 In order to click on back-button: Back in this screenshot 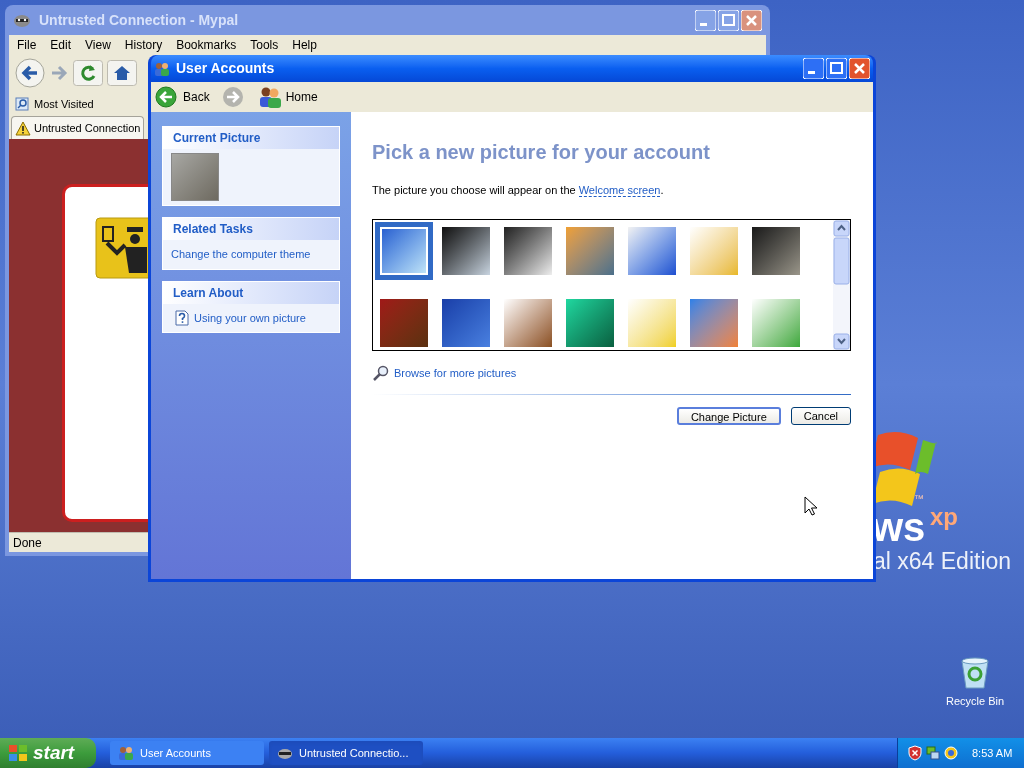, I will do `click(182, 97)`.